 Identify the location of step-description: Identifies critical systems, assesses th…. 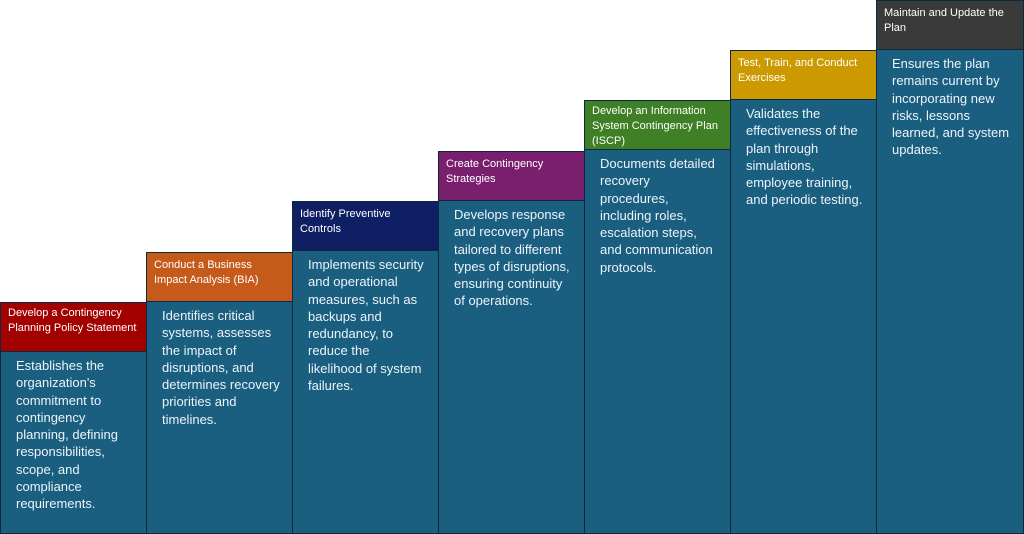
(220, 418).